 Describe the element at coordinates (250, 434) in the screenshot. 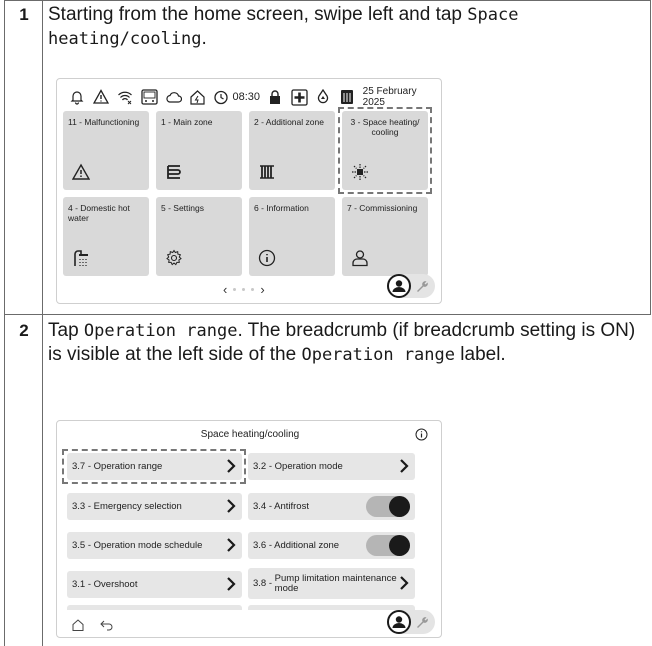

I see `screen-title: Space heating/cooling` at that location.